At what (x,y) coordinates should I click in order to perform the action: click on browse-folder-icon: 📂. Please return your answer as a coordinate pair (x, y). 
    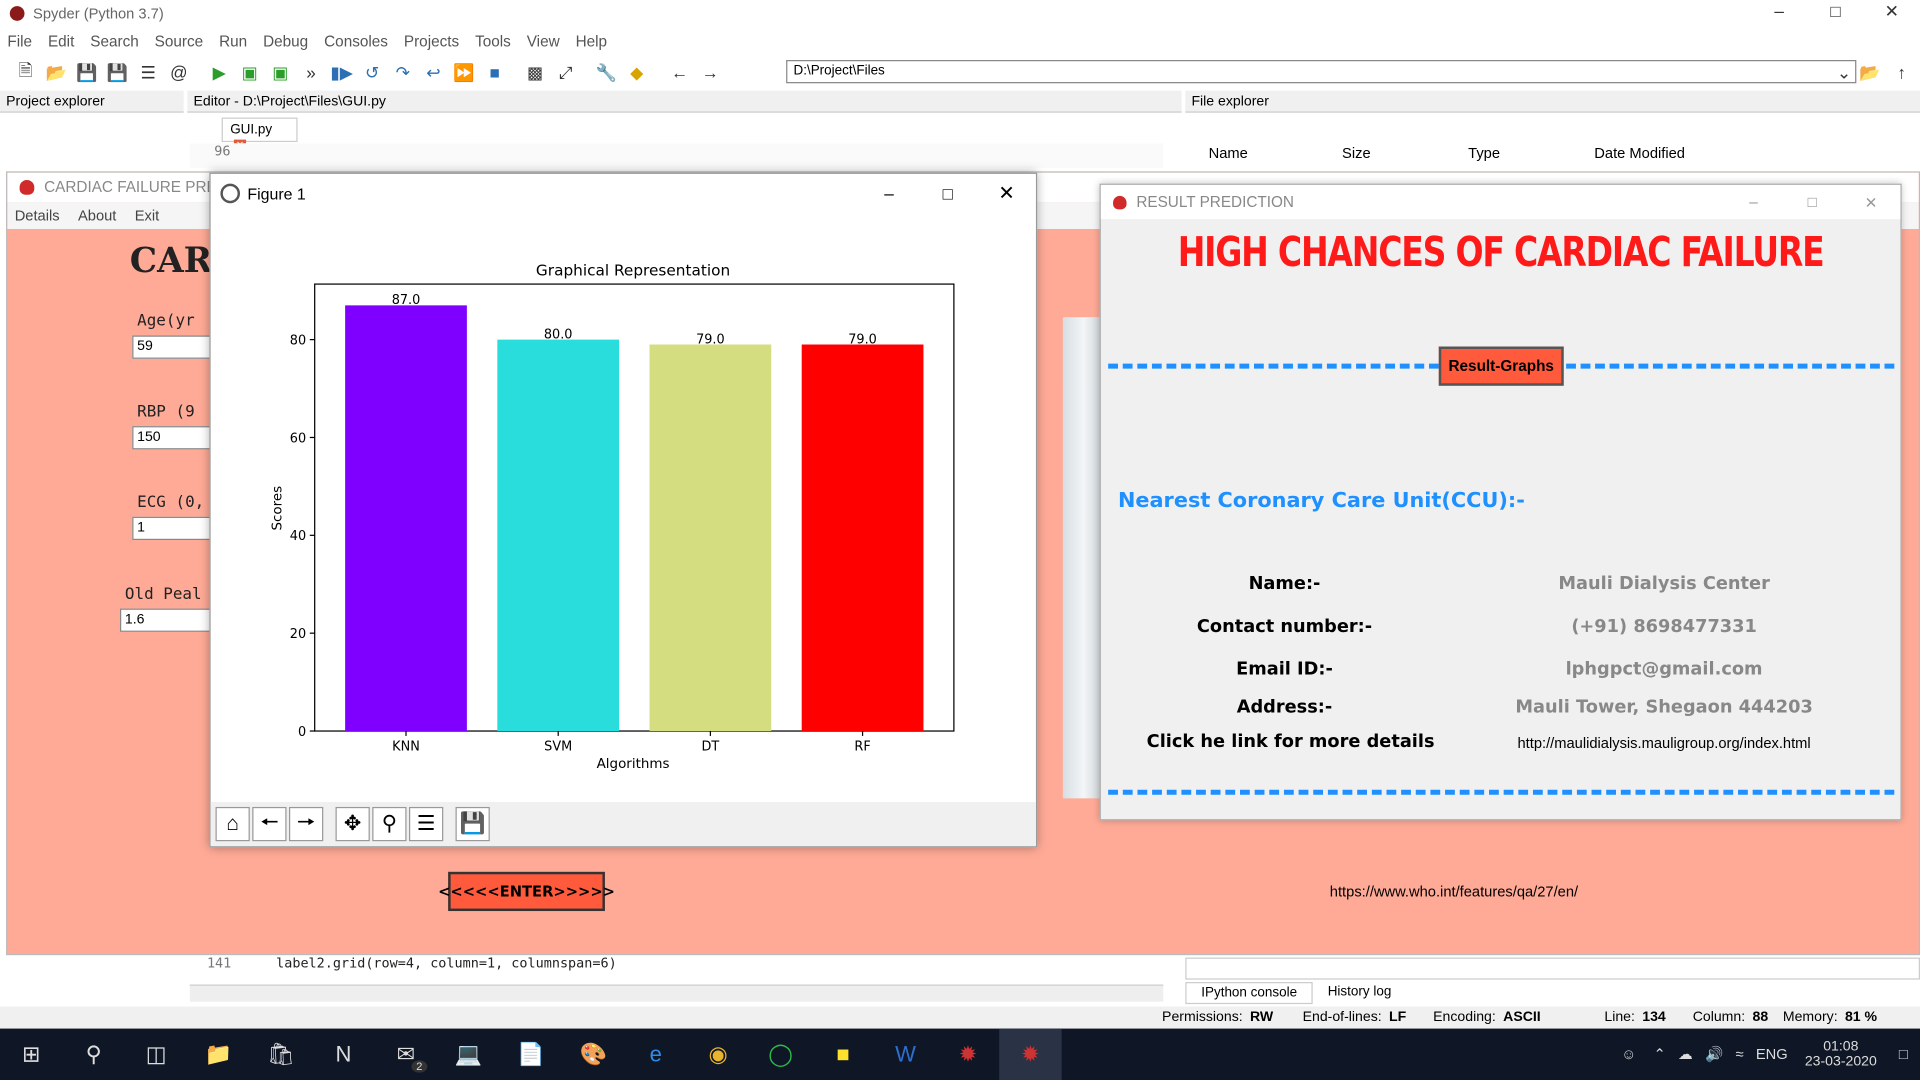
    Looking at the image, I should click on (1870, 72).